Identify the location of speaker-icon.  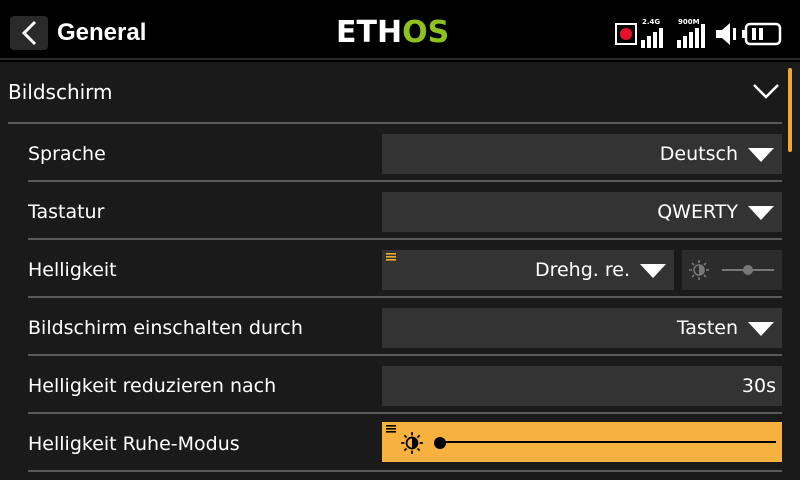
(726, 34).